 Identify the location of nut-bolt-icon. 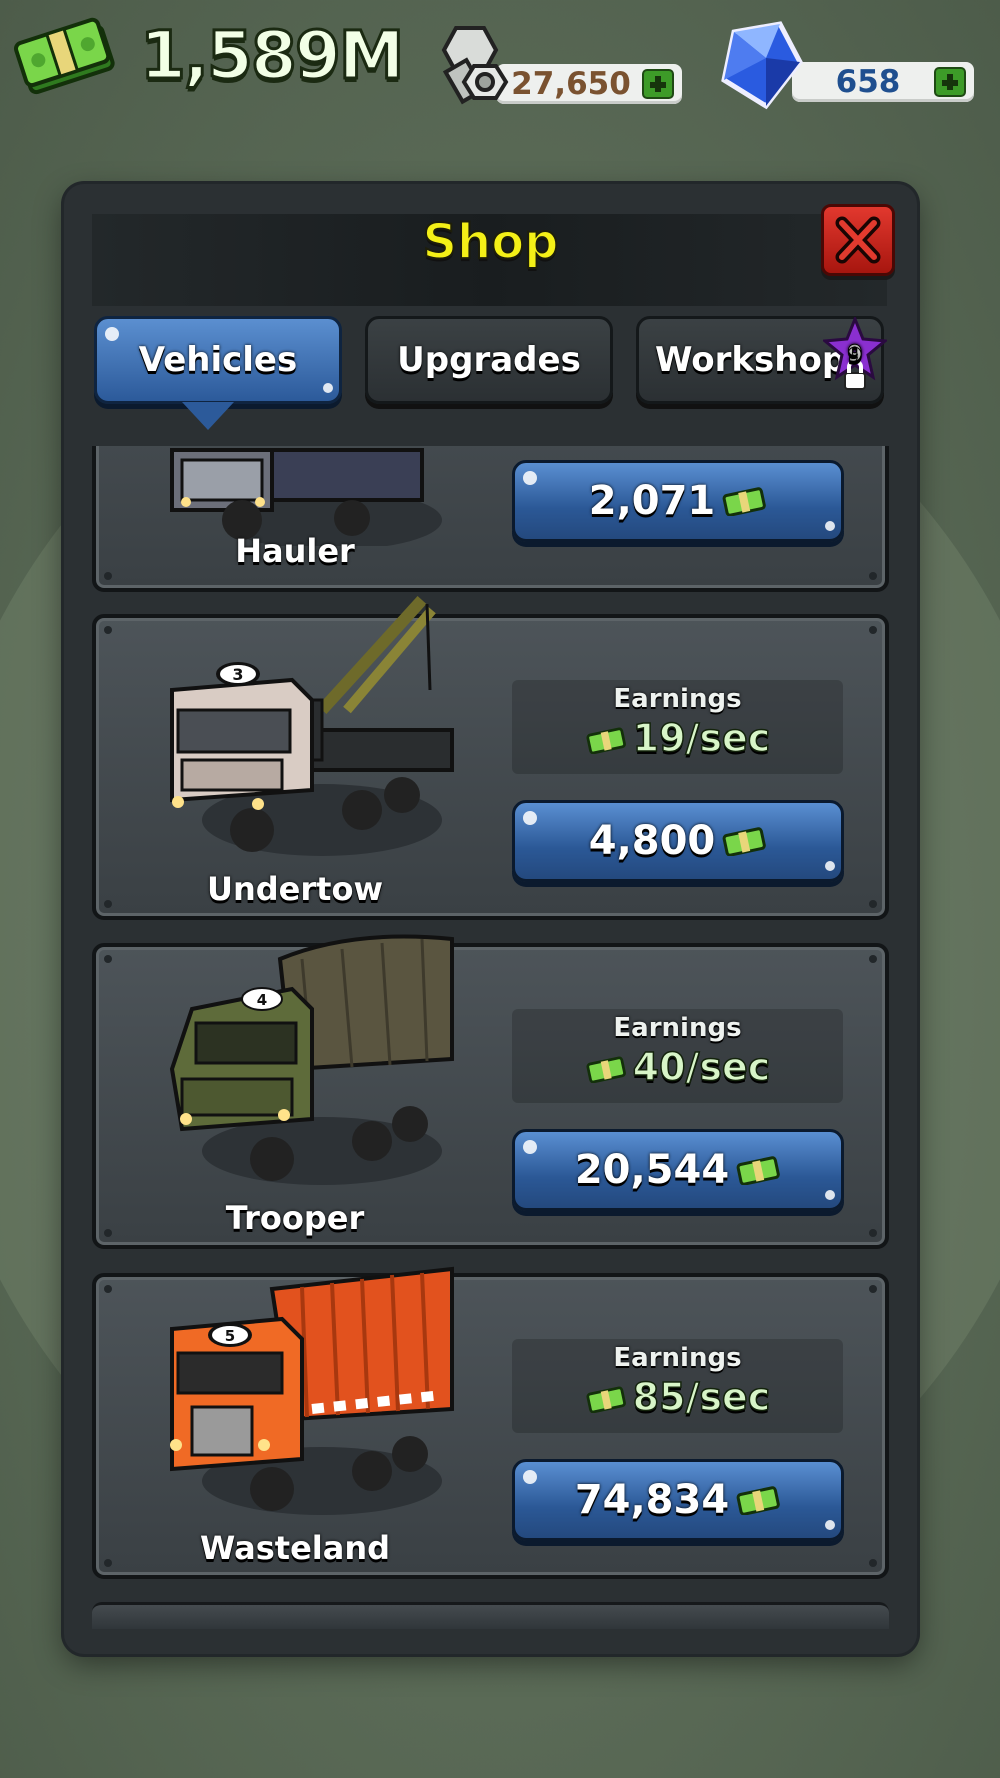
(475, 65).